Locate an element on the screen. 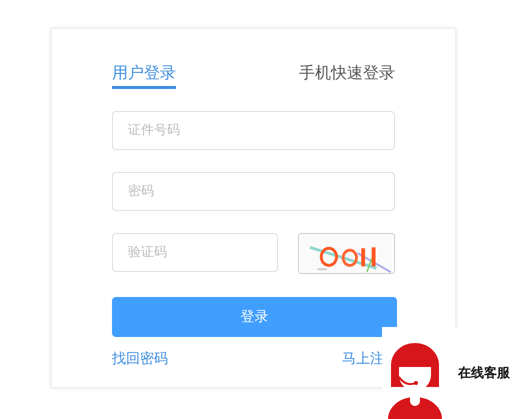 Image resolution: width=521 pixels, height=419 pixels. password-field: 密码 is located at coordinates (253, 191).